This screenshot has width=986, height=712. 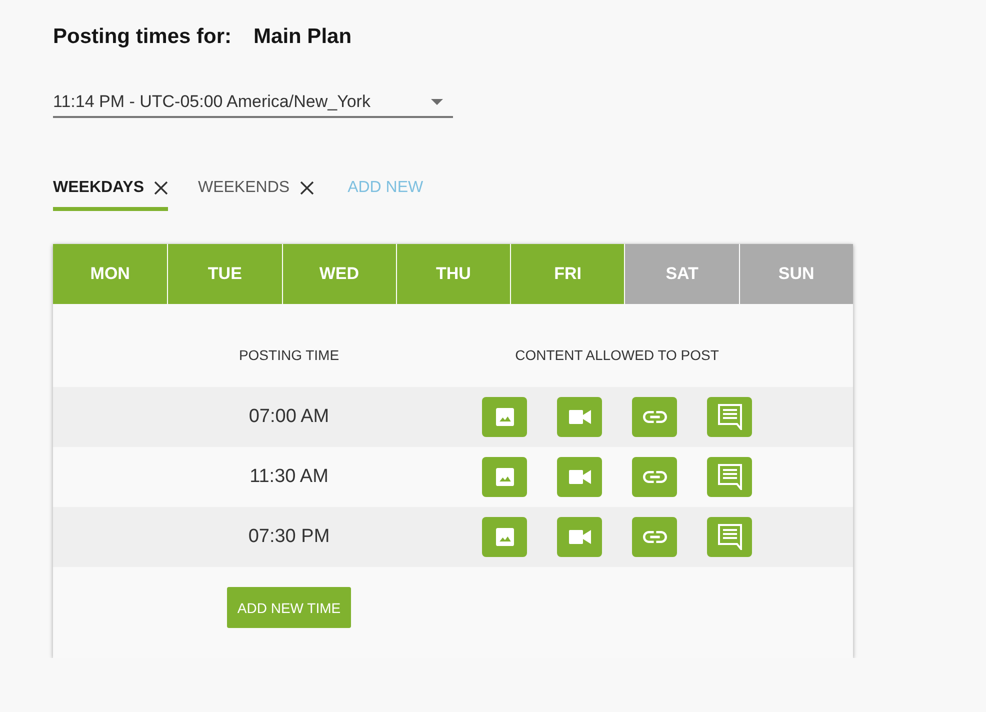 What do you see at coordinates (681, 274) in the screenshot?
I see `day-tab: SAT` at bounding box center [681, 274].